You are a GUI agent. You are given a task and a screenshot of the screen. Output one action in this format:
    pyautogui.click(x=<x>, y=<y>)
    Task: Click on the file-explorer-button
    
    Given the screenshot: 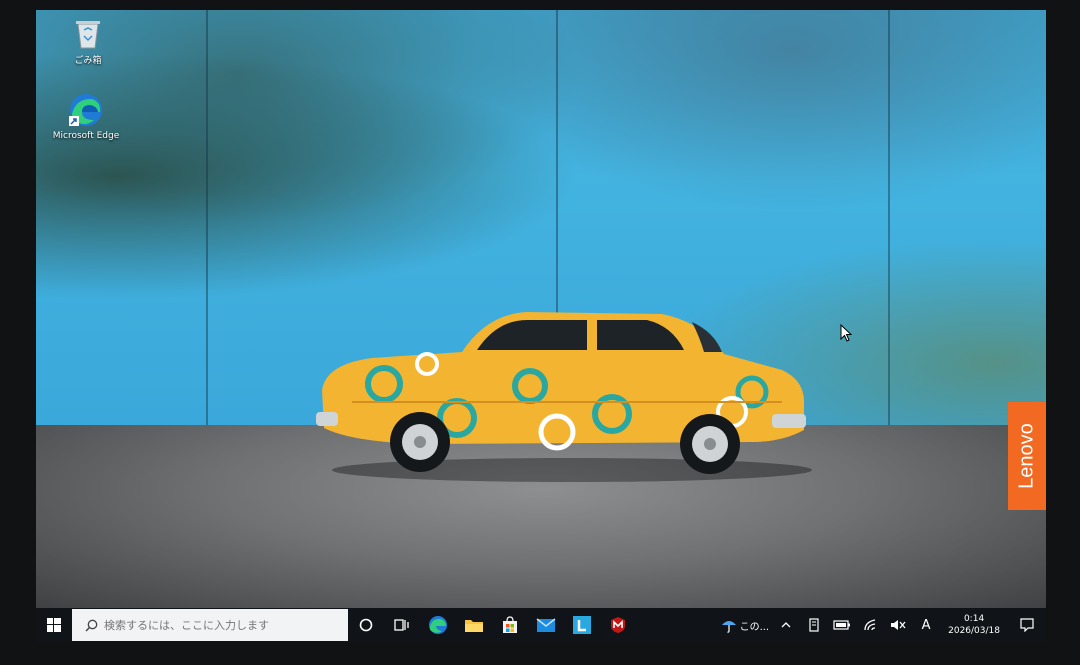 What is the action you would take?
    pyautogui.click(x=474, y=625)
    